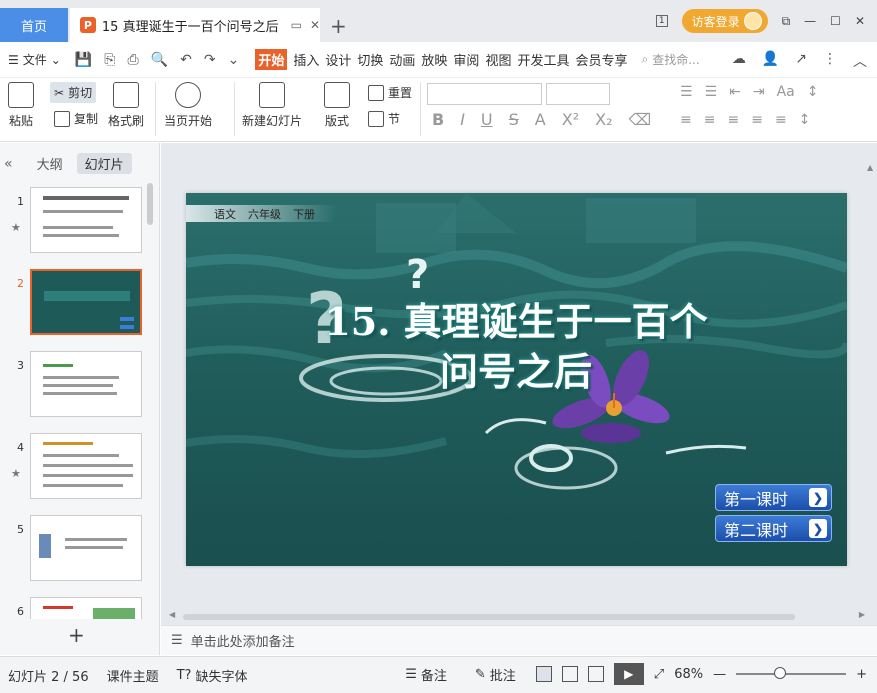  Describe the element at coordinates (781, 120) in the screenshot. I see `distribute-icon: ≡` at that location.